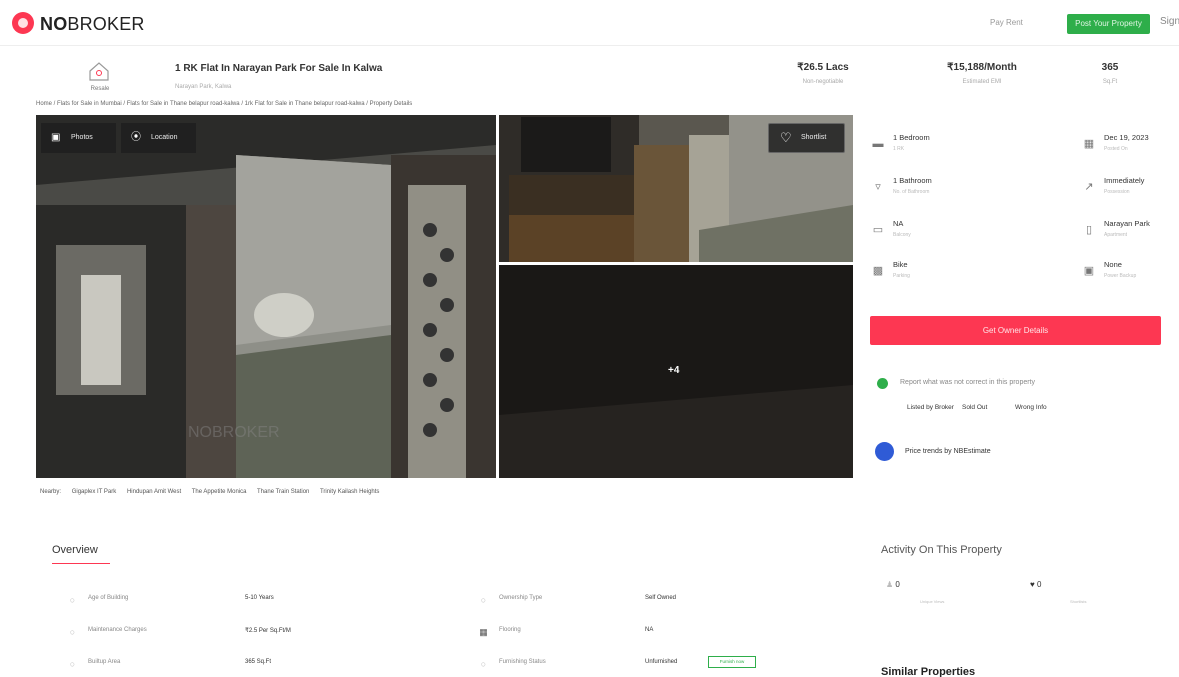 This screenshot has height=677, width=1179. I want to click on report-sold-out: Sold Out, so click(974, 407).